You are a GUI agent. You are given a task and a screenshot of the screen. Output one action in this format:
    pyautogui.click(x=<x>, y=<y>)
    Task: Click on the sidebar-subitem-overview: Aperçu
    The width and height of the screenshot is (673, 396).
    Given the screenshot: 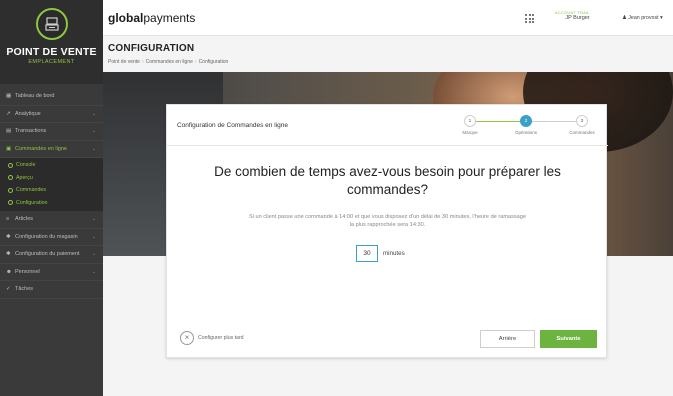 What is the action you would take?
    pyautogui.click(x=51, y=178)
    